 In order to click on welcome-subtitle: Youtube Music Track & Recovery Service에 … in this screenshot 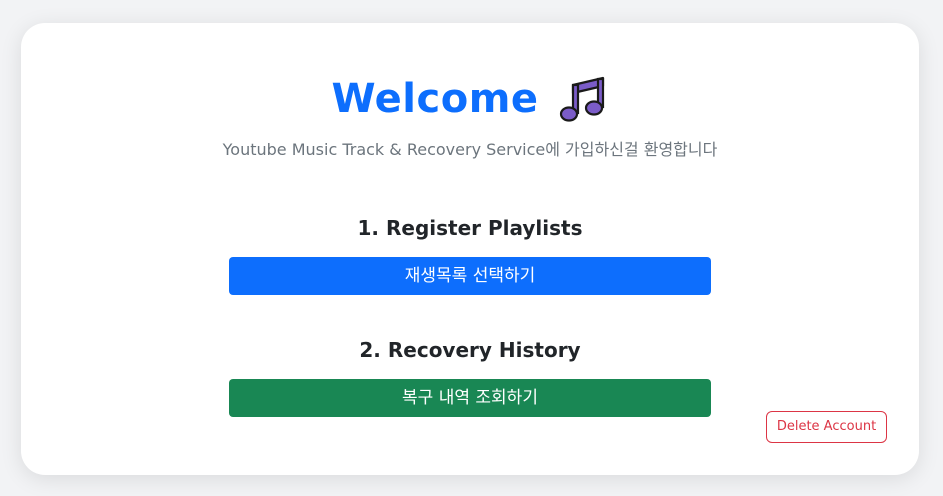, I will do `click(470, 149)`.